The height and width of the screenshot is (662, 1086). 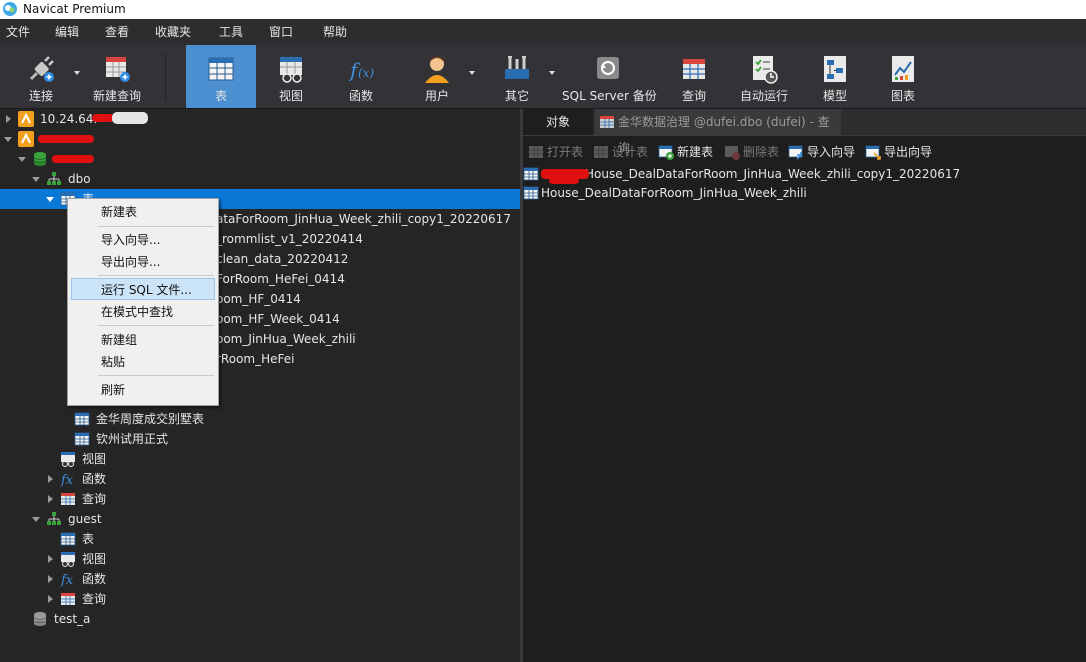 What do you see at coordinates (260, 439) in the screenshot?
I see `tree-table-row: 钦州试用正式` at bounding box center [260, 439].